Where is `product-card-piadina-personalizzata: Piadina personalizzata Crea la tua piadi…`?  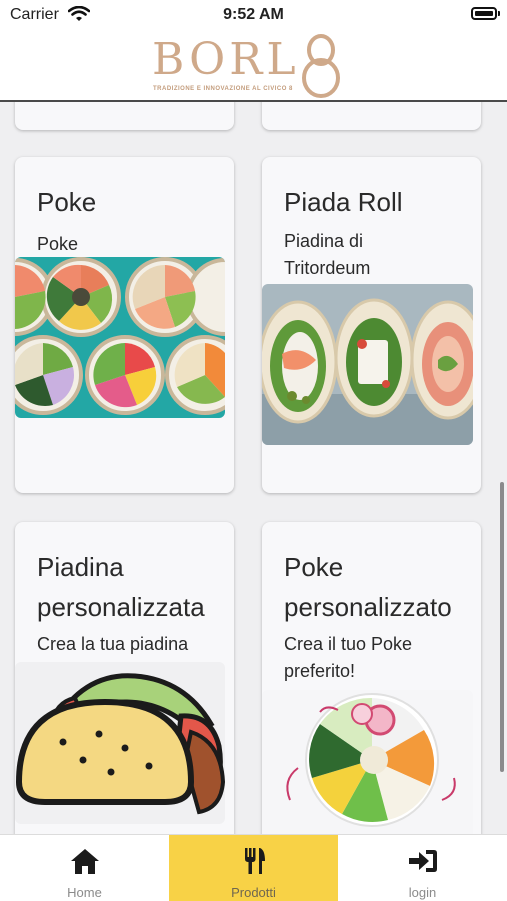
product-card-piadina-personalizzata: Piadina personalizzata Crea la tua piadi… is located at coordinates (124, 678).